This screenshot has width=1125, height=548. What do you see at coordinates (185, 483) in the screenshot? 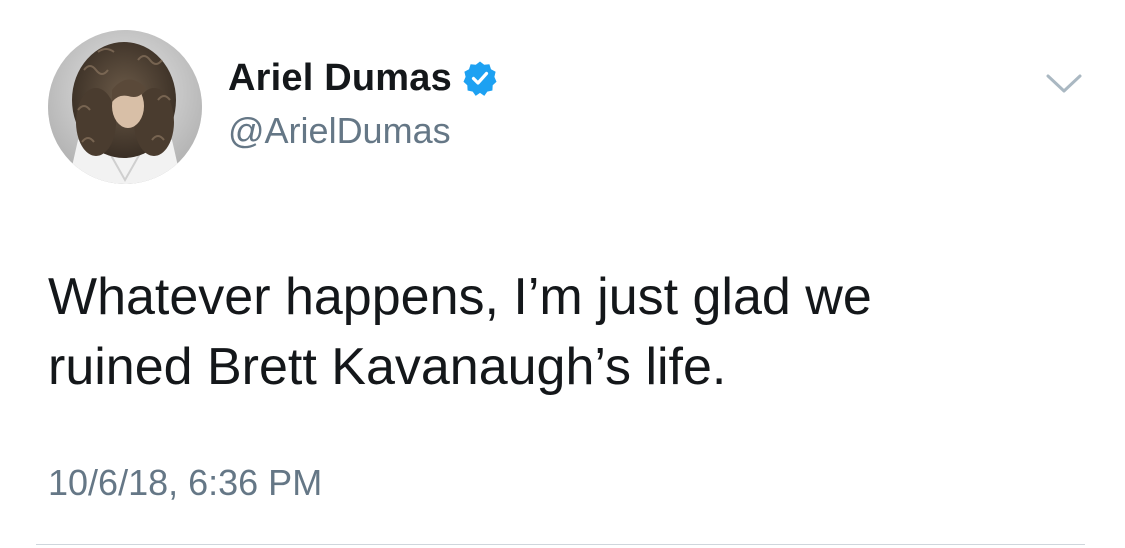
I see `tweet-timestamp: 10/6/18, 6:36 PM` at bounding box center [185, 483].